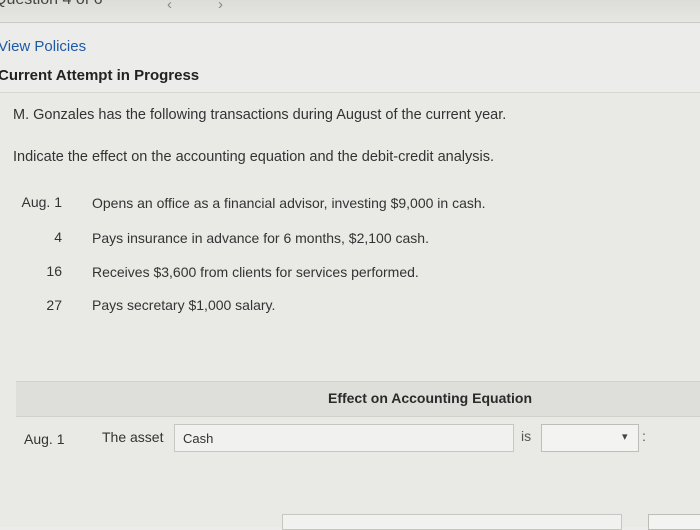 This screenshot has height=530, width=700. Describe the element at coordinates (344, 438) in the screenshot. I see `account-input: Cash` at that location.